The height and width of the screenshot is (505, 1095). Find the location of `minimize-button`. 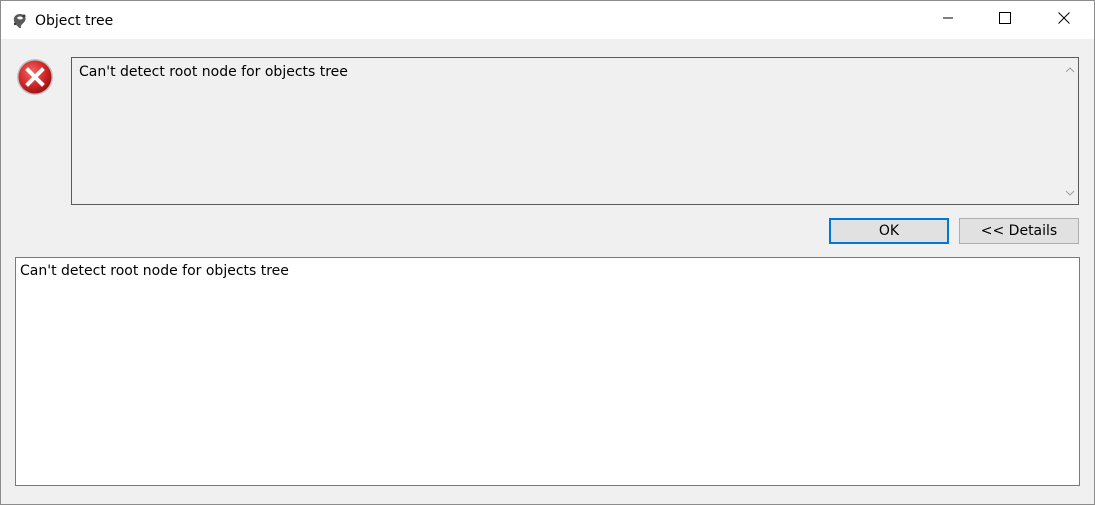

minimize-button is located at coordinates (948, 20).